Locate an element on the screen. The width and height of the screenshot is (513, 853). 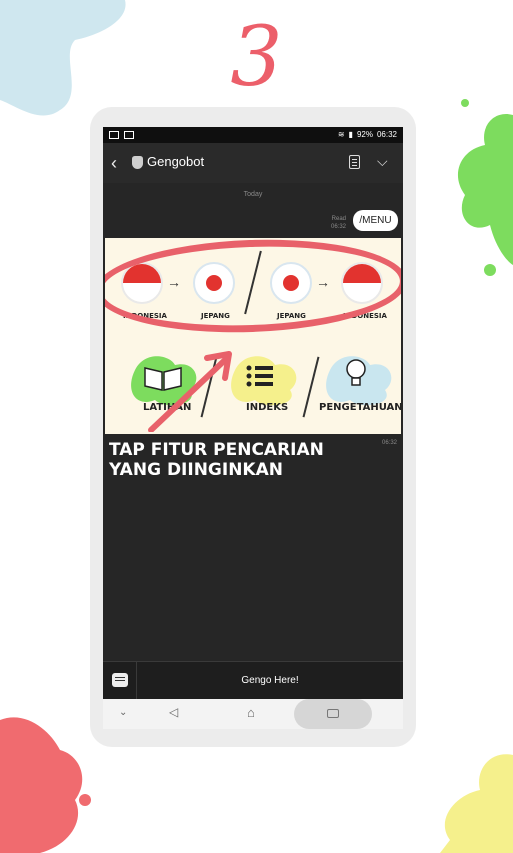
input-bar: Gengo Here! is located at coordinates (253, 680).